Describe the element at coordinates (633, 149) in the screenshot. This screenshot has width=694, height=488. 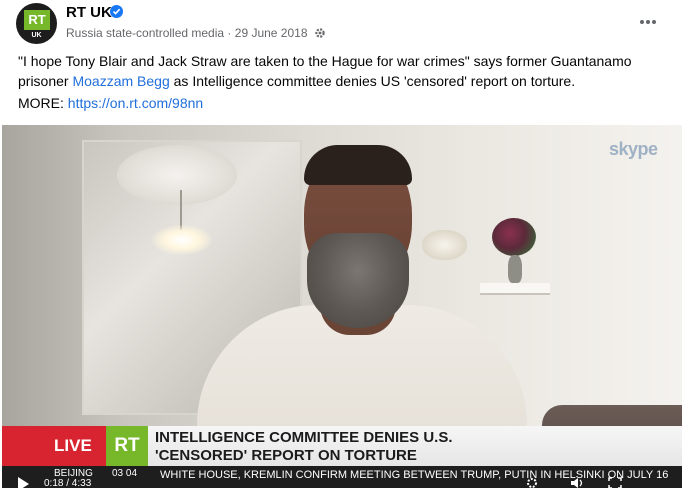
I see `skype-watermark: skype` at that location.